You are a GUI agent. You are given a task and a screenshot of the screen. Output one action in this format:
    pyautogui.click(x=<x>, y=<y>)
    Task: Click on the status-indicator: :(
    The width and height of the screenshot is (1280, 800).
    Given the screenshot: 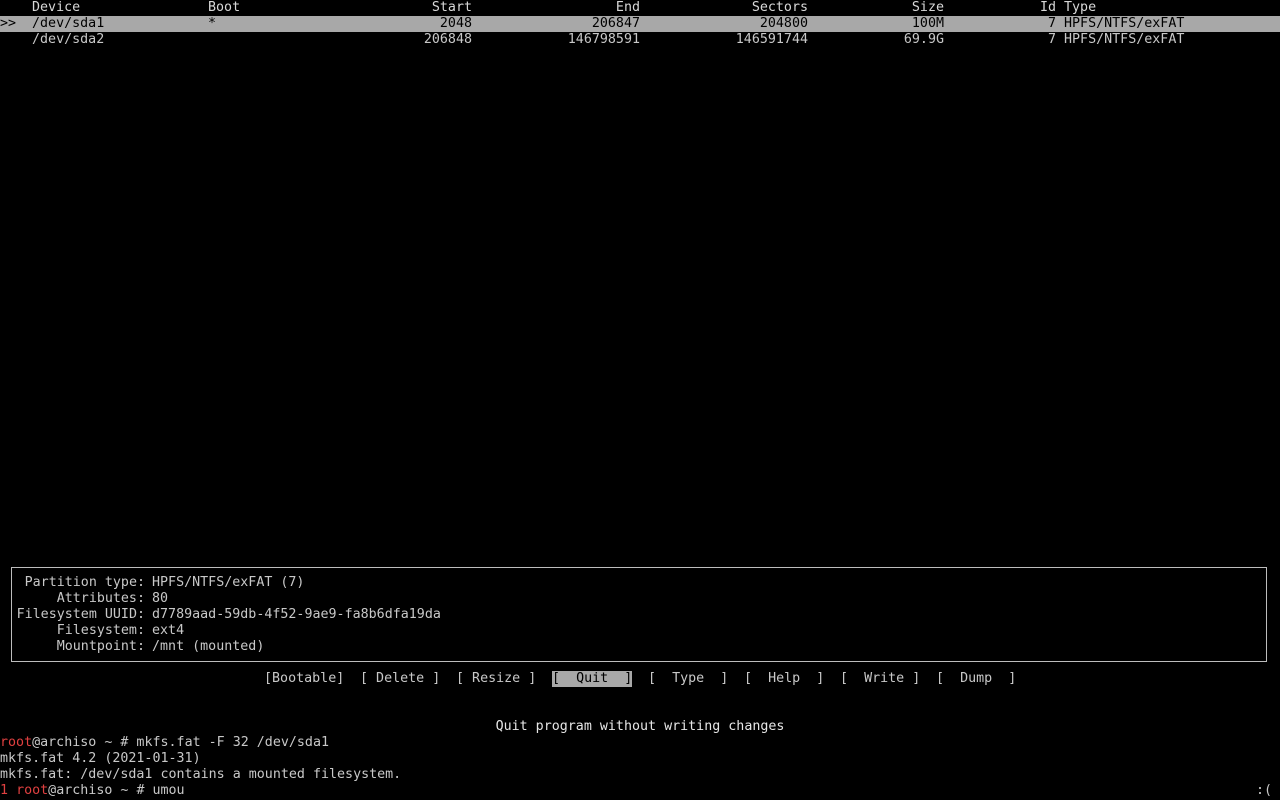 What is the action you would take?
    pyautogui.click(x=1263, y=790)
    